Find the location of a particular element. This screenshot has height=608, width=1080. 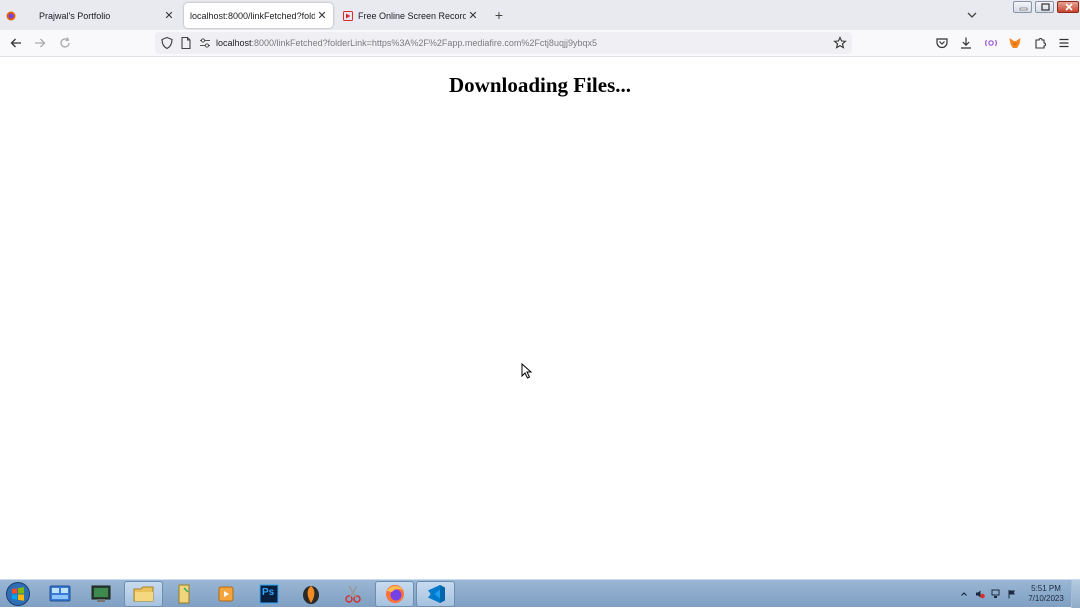

folder-icon is located at coordinates (143, 594).